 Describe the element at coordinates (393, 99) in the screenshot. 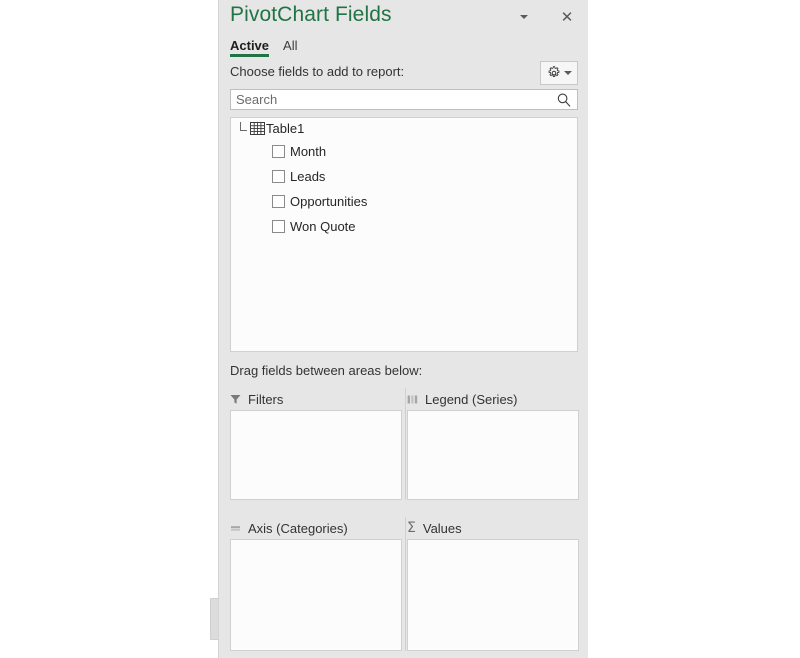

I see `search-input` at that location.